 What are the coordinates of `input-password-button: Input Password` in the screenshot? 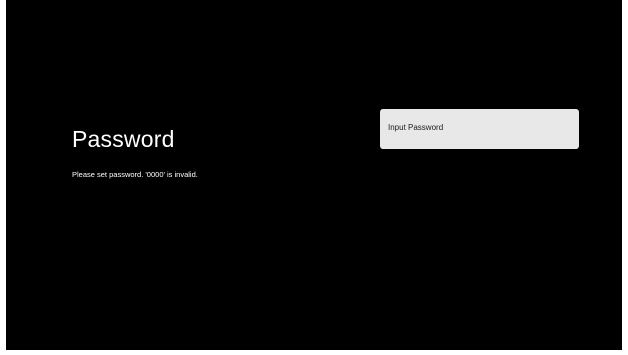 It's located at (479, 129).